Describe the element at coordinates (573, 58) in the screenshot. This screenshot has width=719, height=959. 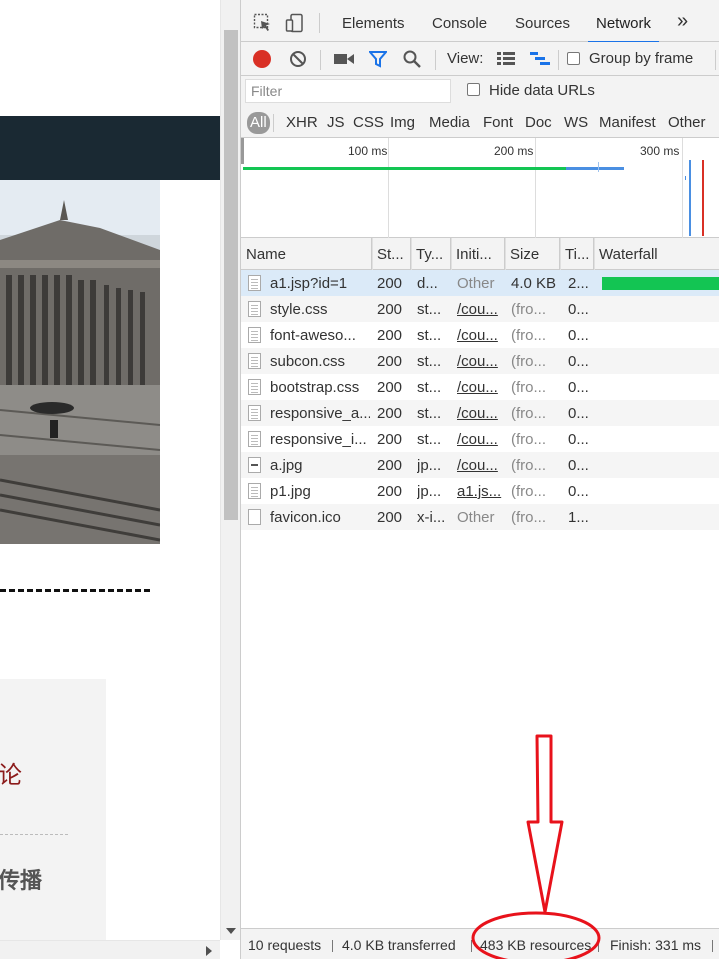
I see `group-by-frame-checkbox` at that location.